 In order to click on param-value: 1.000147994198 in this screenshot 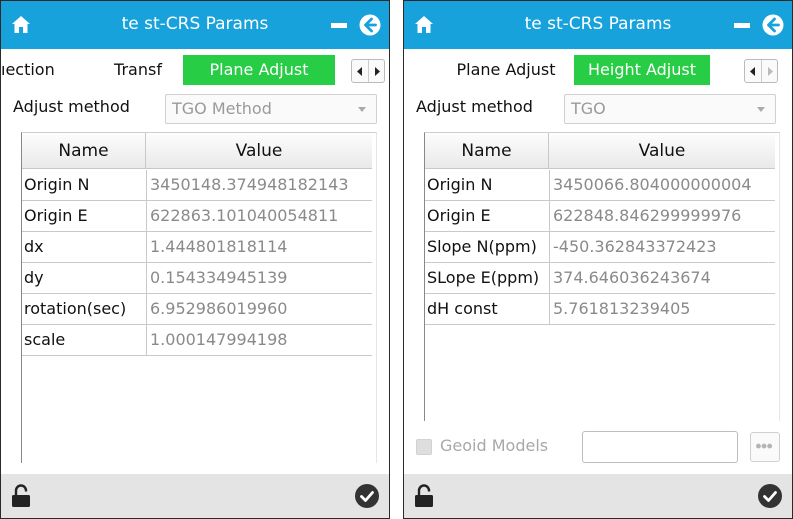, I will do `click(259, 340)`.